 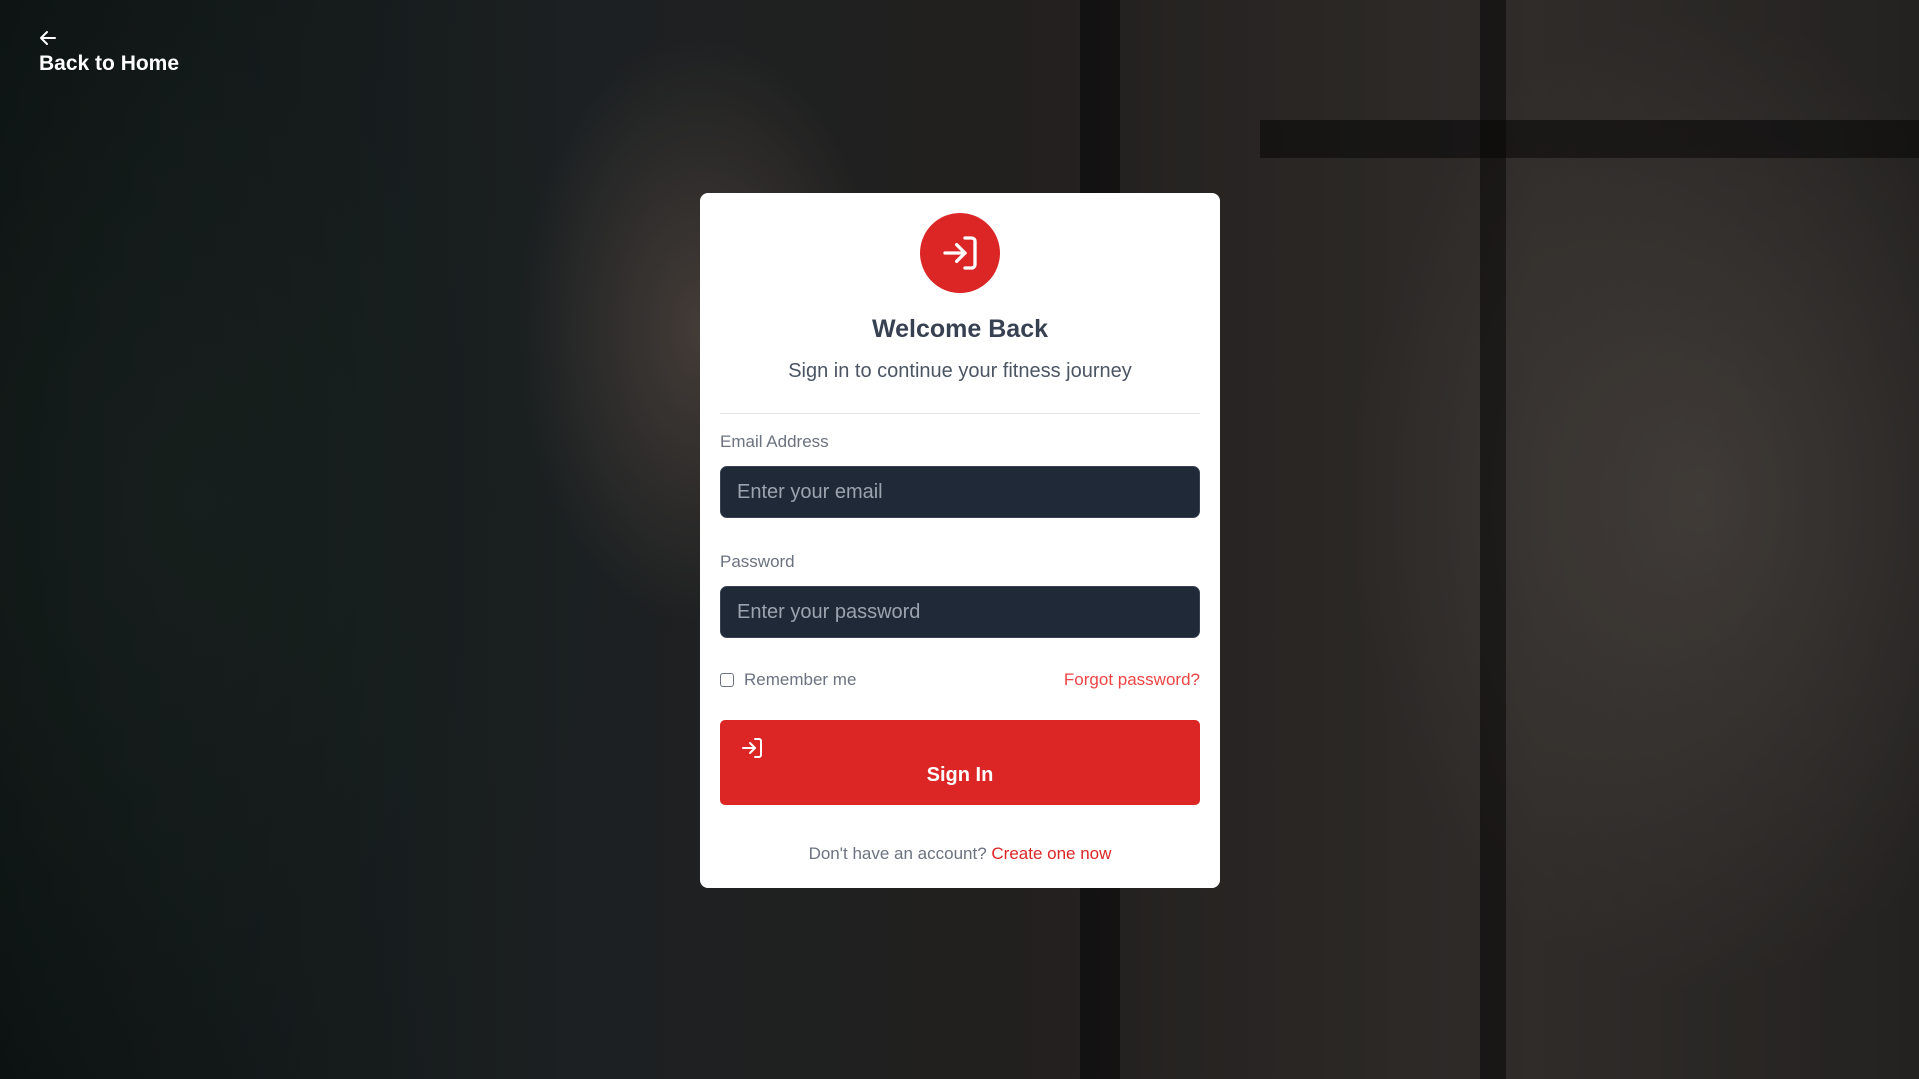 I want to click on create-account-link: Create one now, so click(x=1051, y=853).